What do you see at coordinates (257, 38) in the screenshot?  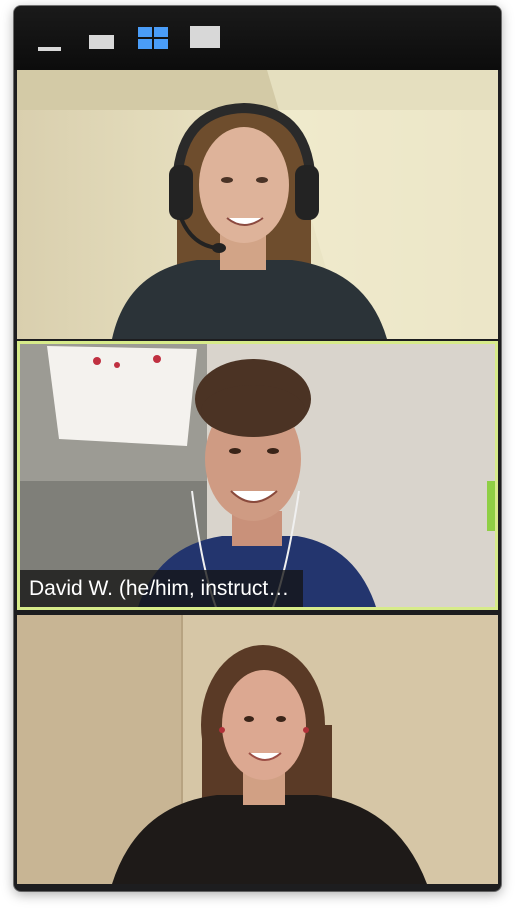 I see `view-toolbar` at bounding box center [257, 38].